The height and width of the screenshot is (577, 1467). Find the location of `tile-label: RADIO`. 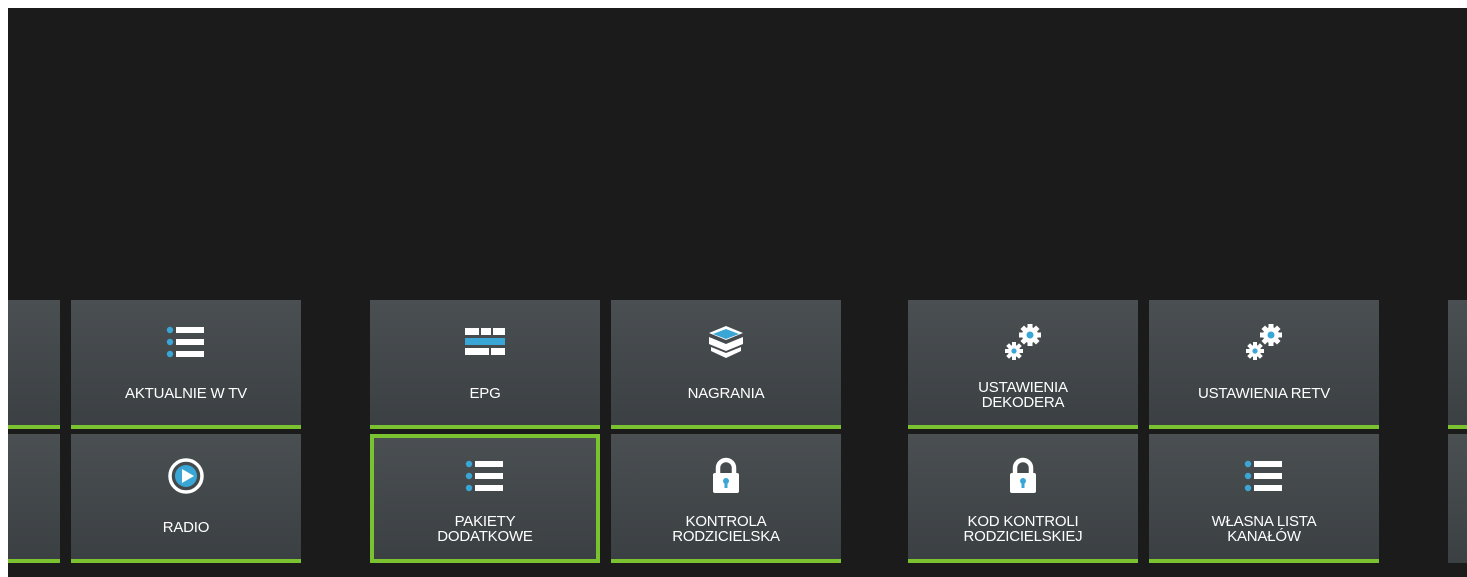

tile-label: RADIO is located at coordinates (186, 527).